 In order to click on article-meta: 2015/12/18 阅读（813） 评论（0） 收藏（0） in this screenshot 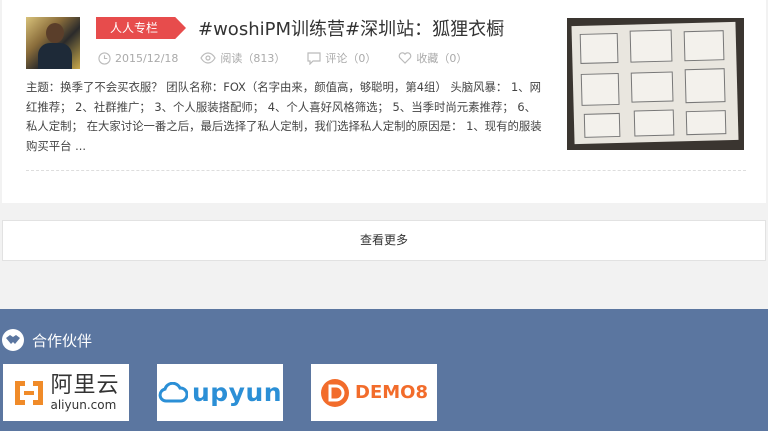, I will do `click(293, 58)`.